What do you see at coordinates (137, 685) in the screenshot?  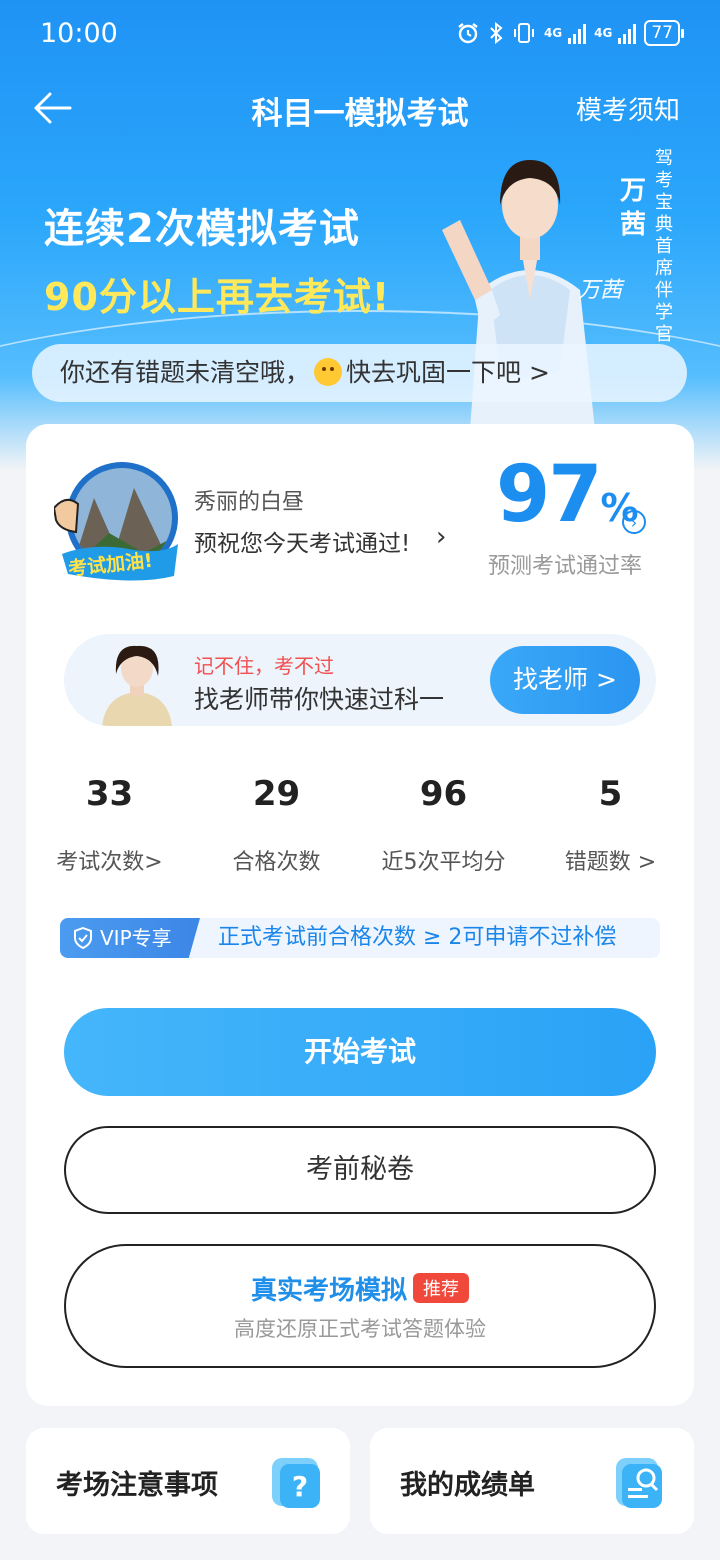 I see `teacher-photo` at bounding box center [137, 685].